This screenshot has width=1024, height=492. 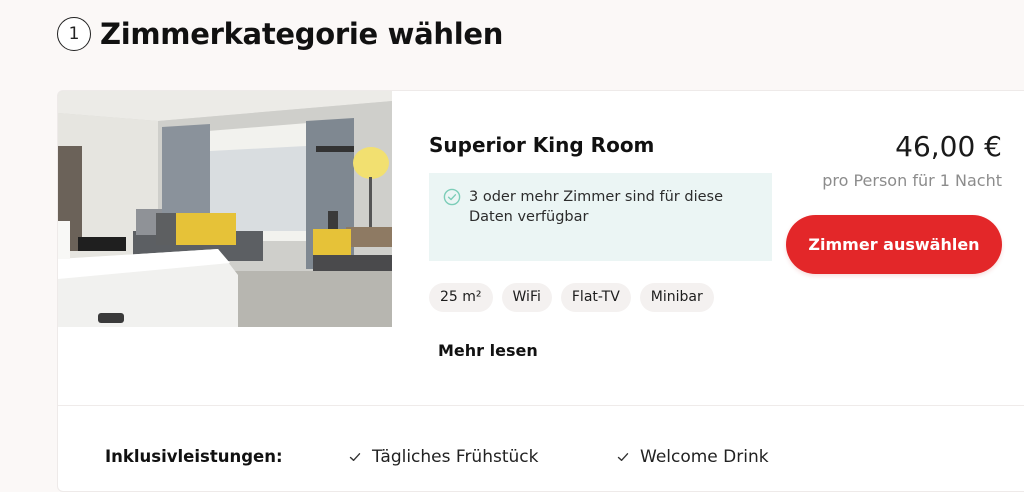 What do you see at coordinates (461, 297) in the screenshot?
I see `amenity-size: 25 m²` at bounding box center [461, 297].